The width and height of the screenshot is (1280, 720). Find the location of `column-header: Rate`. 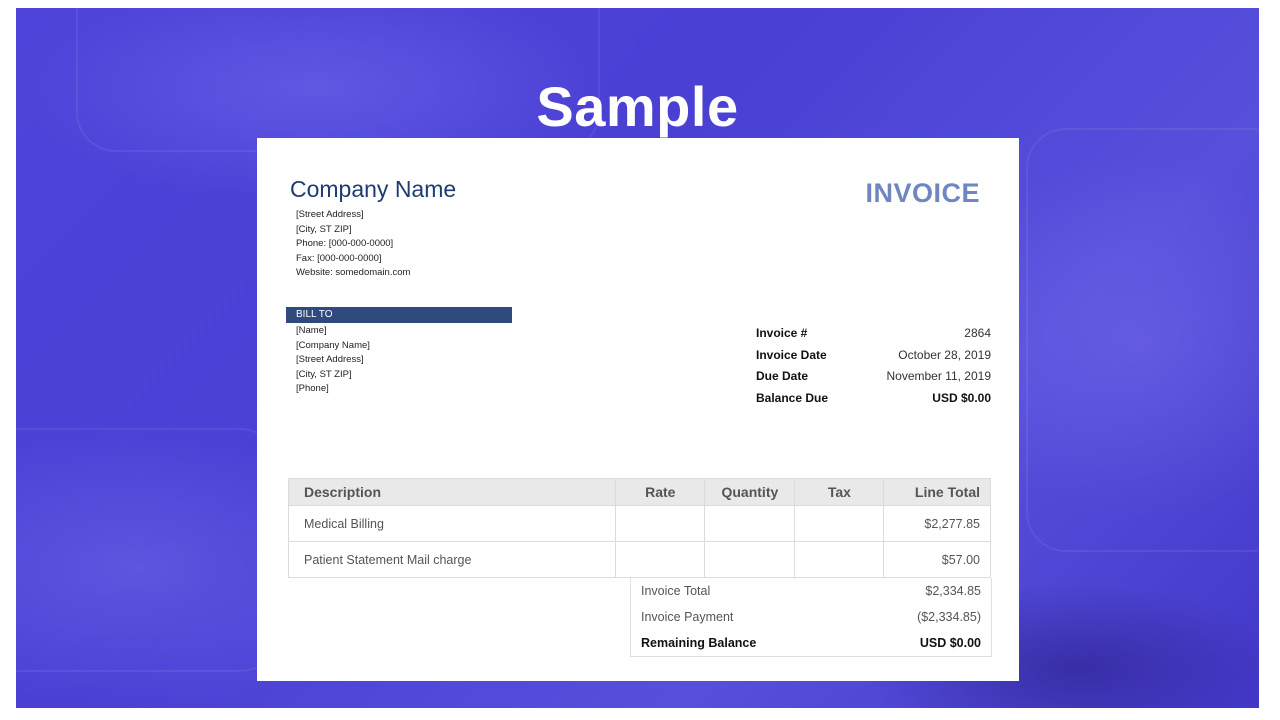

column-header: Rate is located at coordinates (660, 492).